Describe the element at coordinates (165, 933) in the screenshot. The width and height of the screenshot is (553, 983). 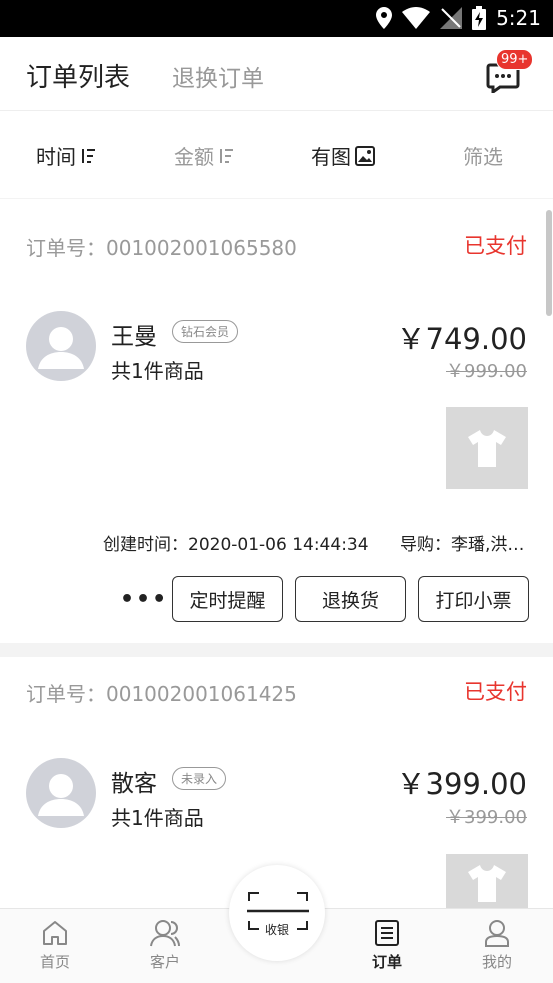
I see `customer-icon` at that location.